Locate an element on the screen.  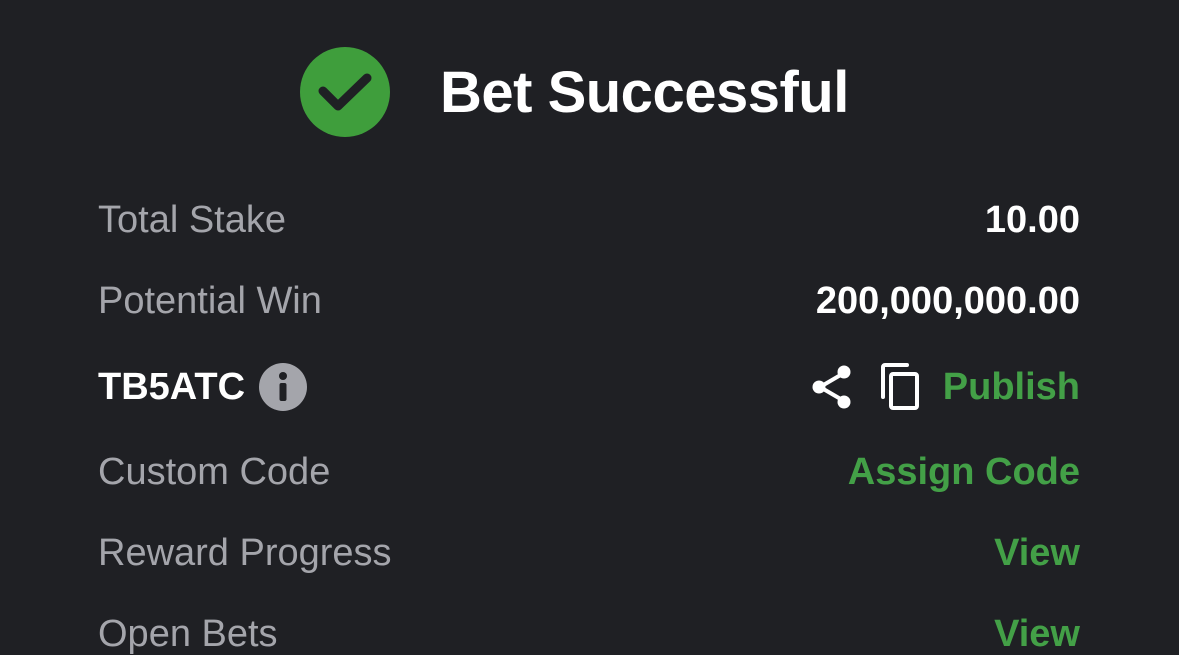
assign-code-button: Assign Code is located at coordinates (964, 472).